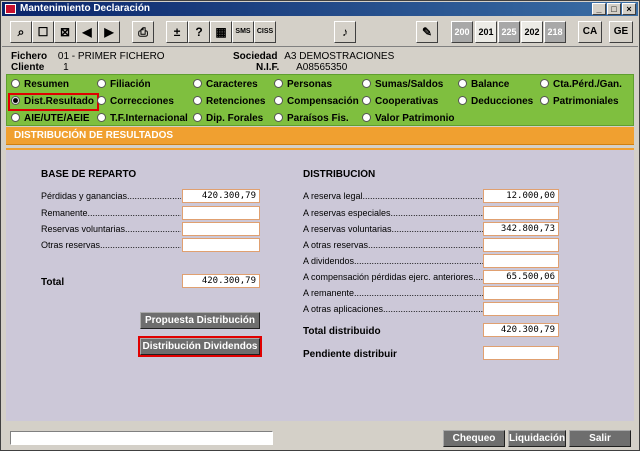 This screenshot has width=640, height=451. What do you see at coordinates (143, 32) in the screenshot?
I see `print-icon: ⎙` at bounding box center [143, 32].